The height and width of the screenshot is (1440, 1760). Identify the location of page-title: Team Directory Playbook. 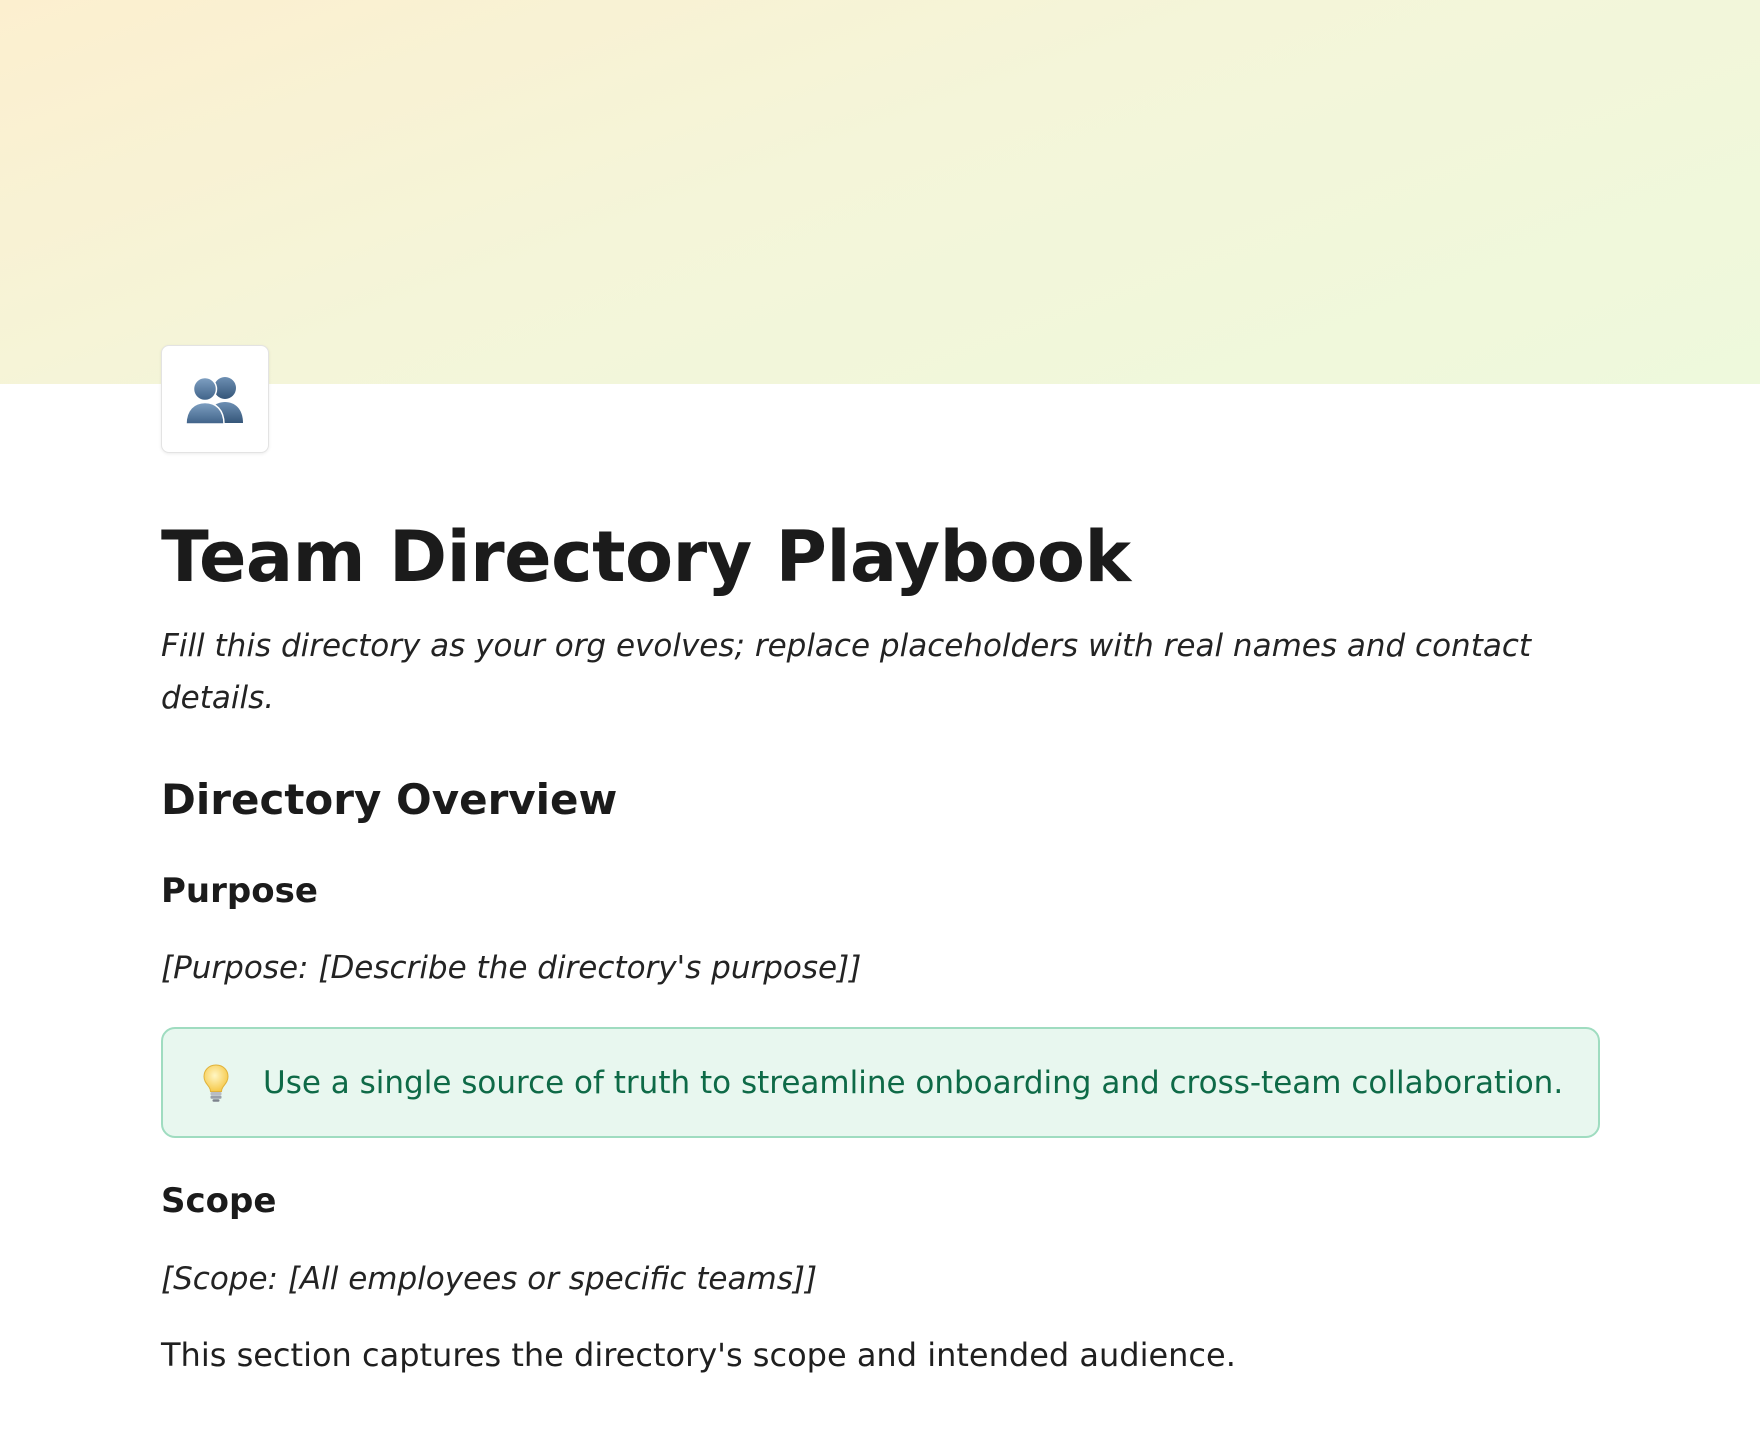
(646, 557).